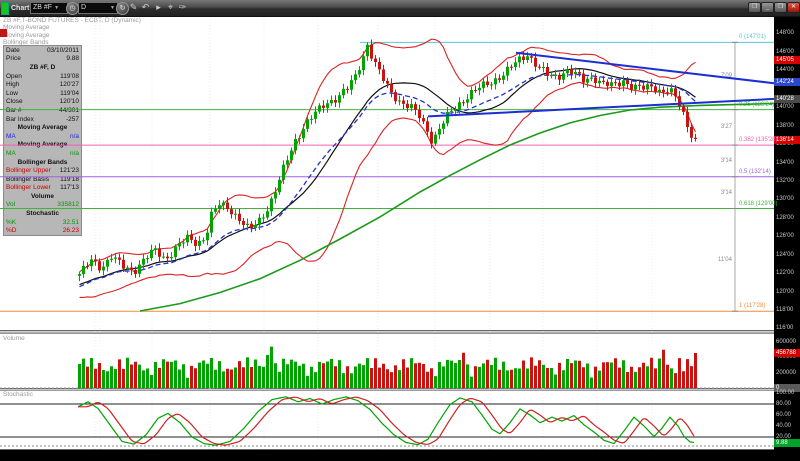  What do you see at coordinates (5, 8) in the screenshot?
I see `chart-tab-indicator-icon` at bounding box center [5, 8].